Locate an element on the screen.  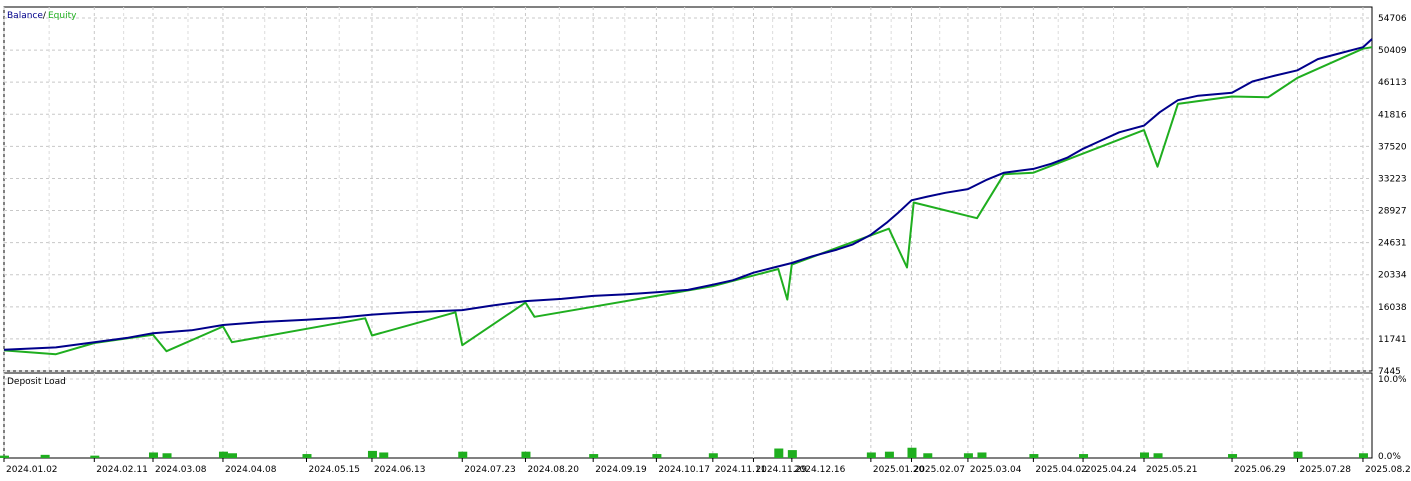
y-tick-label: 28927 is located at coordinates (1392, 212).